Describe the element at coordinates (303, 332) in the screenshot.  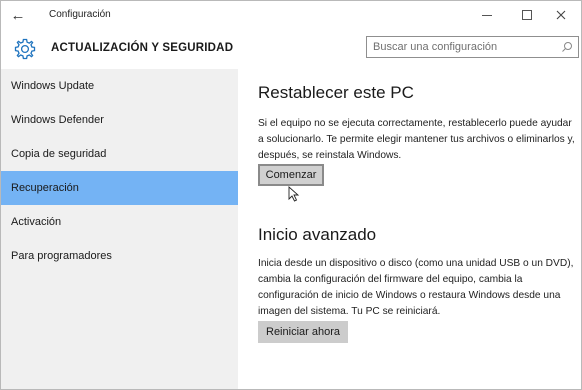
I see `restart-now-button: Reiniciar ahora` at that location.